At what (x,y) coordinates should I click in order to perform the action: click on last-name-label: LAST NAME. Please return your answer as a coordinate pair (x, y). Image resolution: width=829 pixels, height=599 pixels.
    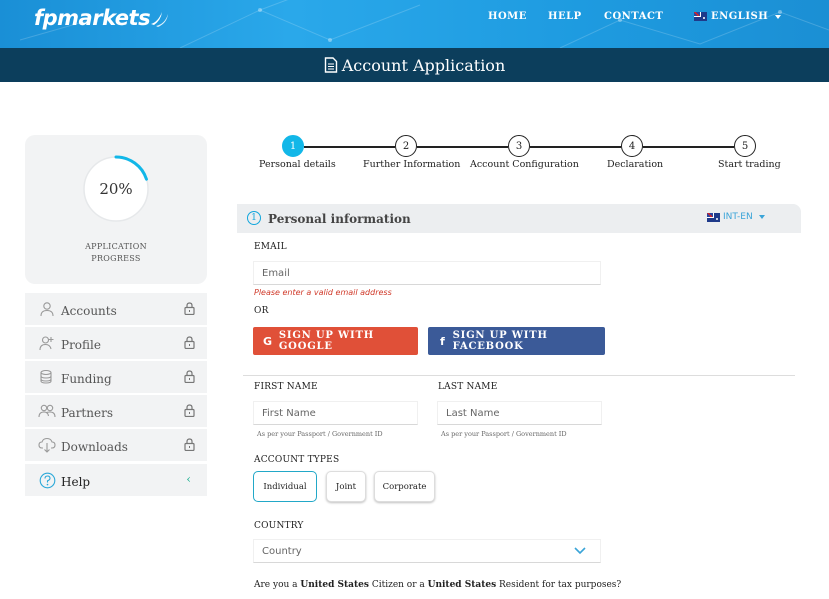
    Looking at the image, I should click on (468, 387).